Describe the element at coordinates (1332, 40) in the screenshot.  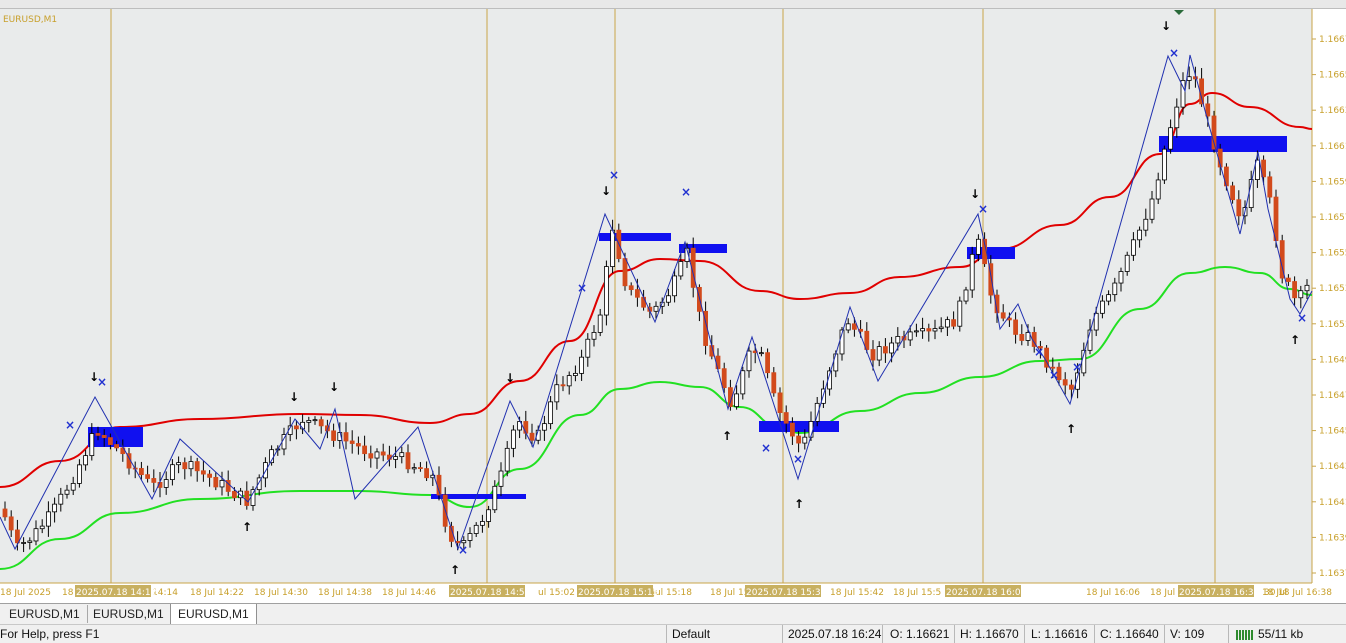
I see `price-label: 1.1667` at that location.